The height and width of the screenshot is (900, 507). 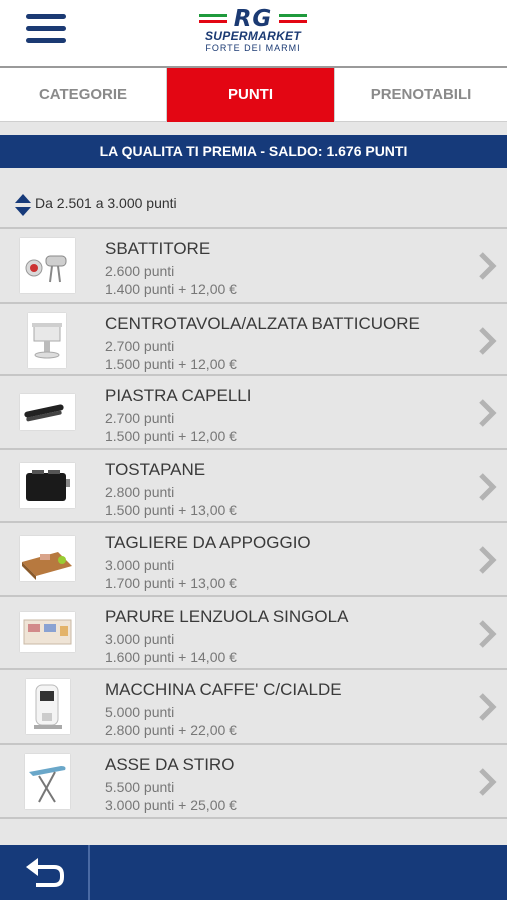 What do you see at coordinates (171, 730) in the screenshot?
I see `item-points-plus-euro: 2.800 punti + 22,00 €` at bounding box center [171, 730].